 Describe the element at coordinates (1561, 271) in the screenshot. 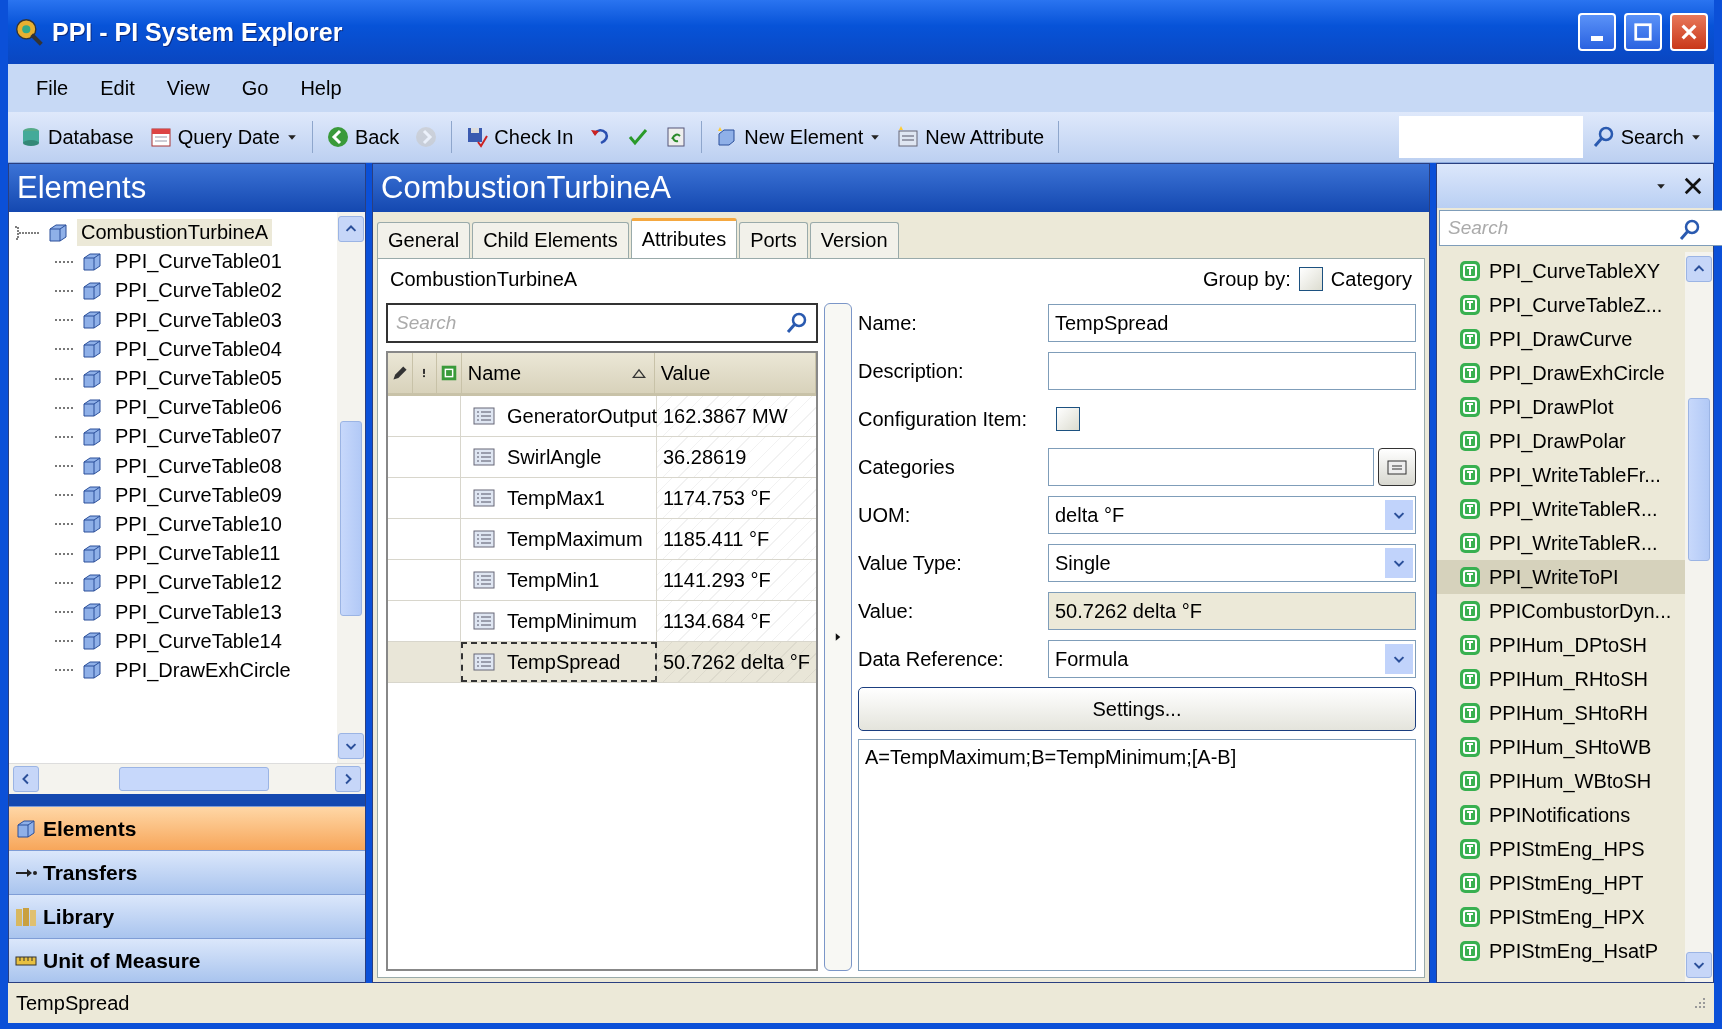

I see `list-item: PPI_CurveTableXY` at that location.